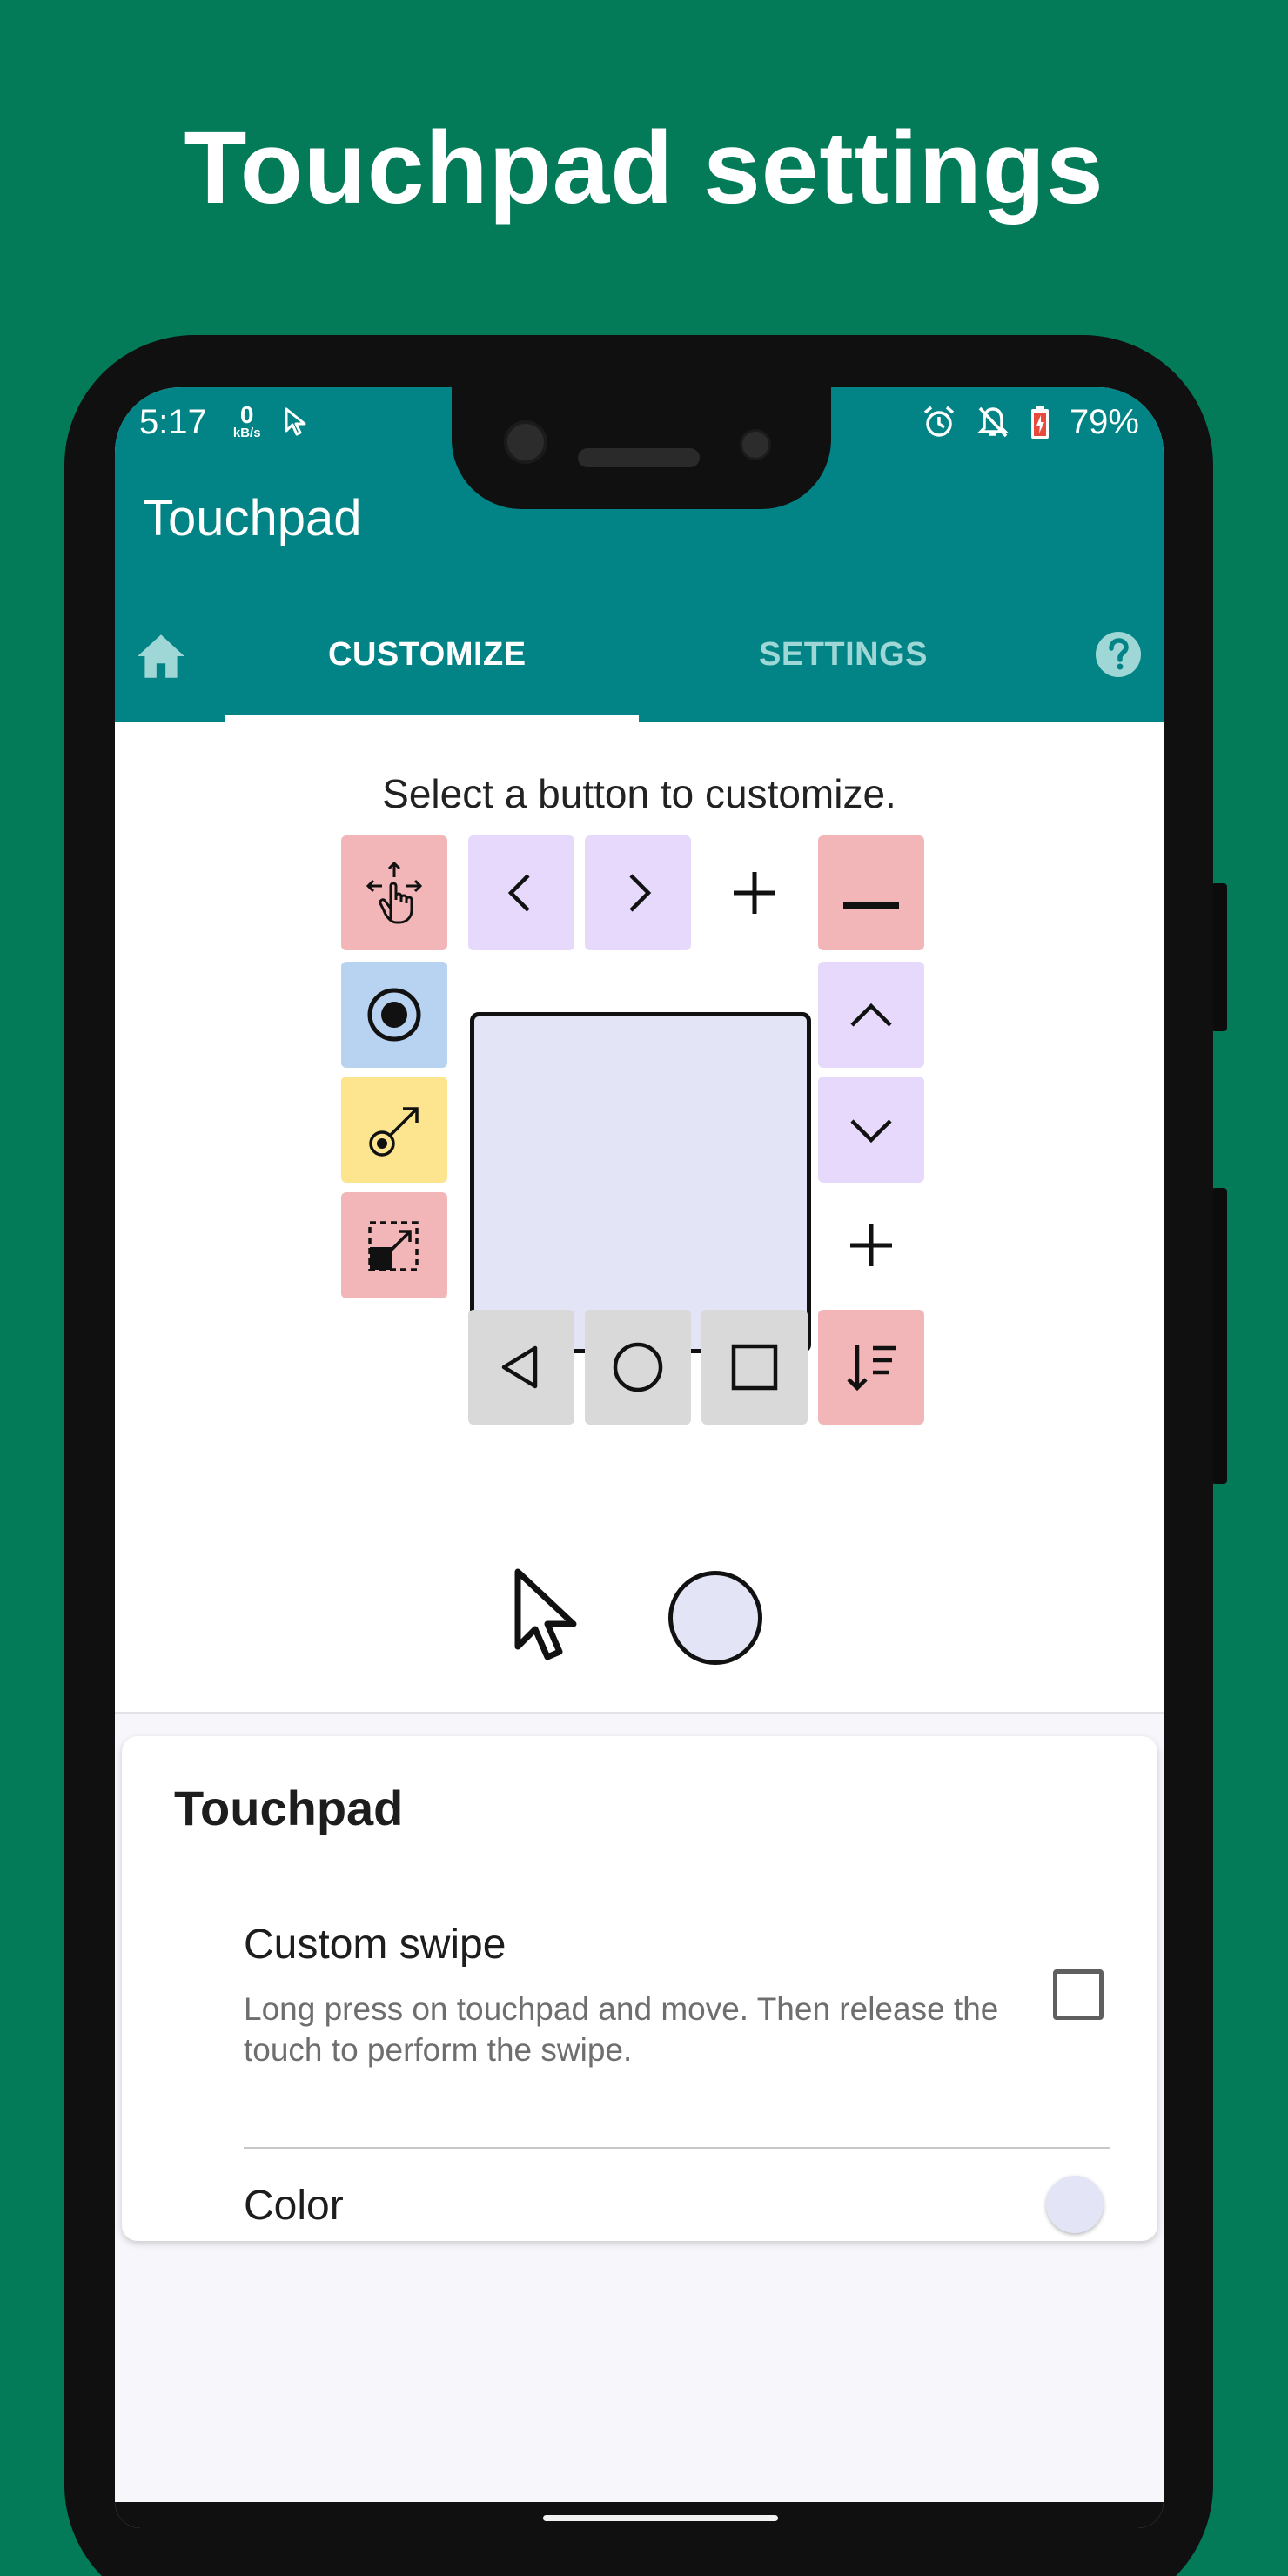 The width and height of the screenshot is (1288, 2576). I want to click on chevron-down-icon, so click(871, 1131).